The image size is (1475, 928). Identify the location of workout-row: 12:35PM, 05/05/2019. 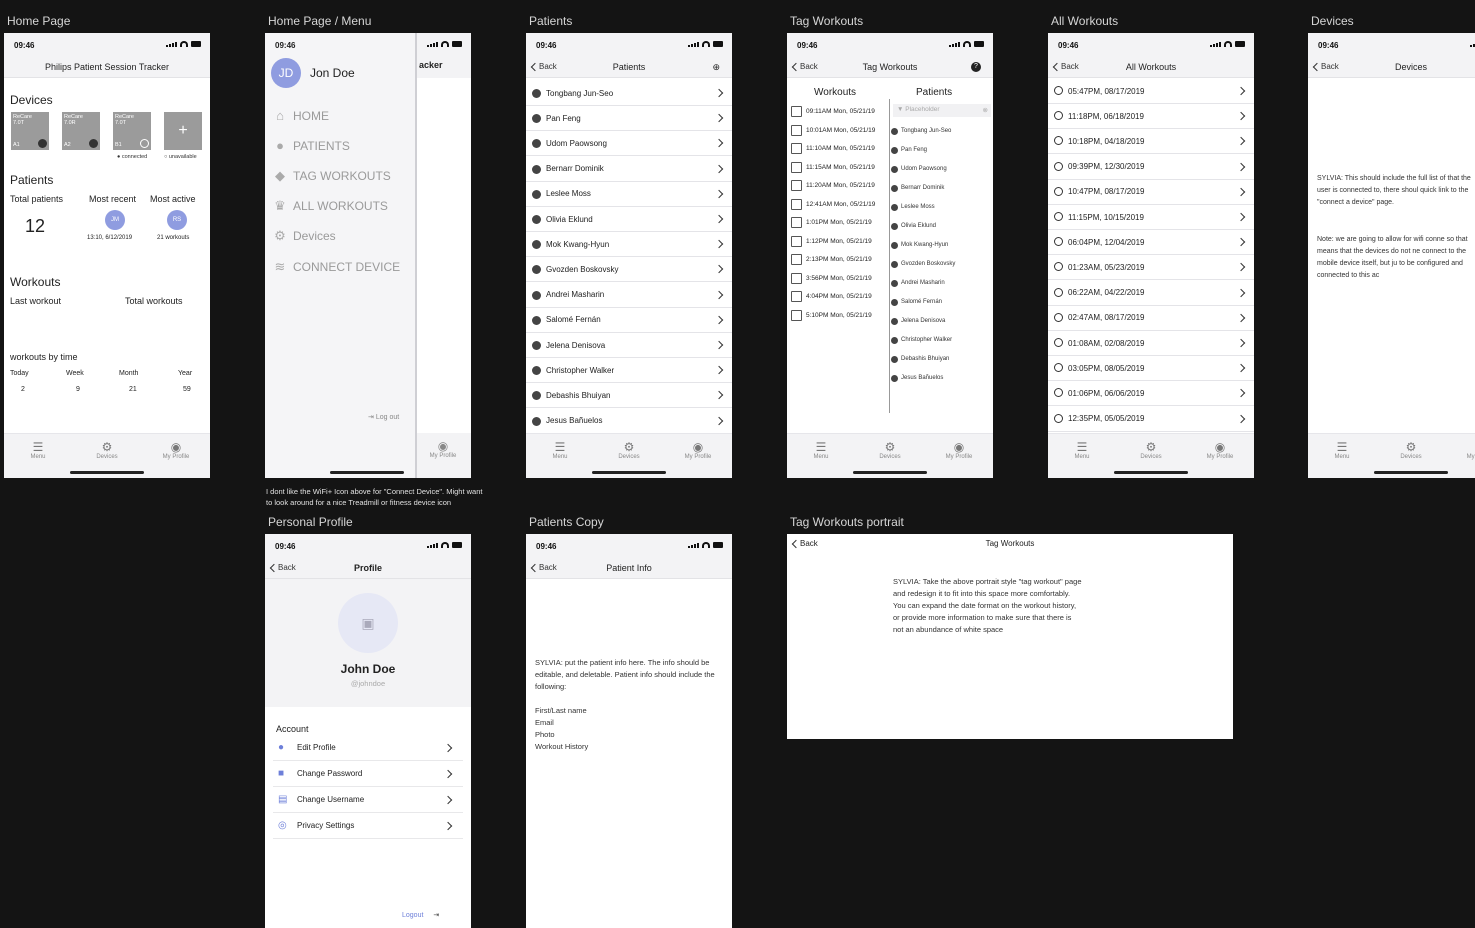
(1151, 419).